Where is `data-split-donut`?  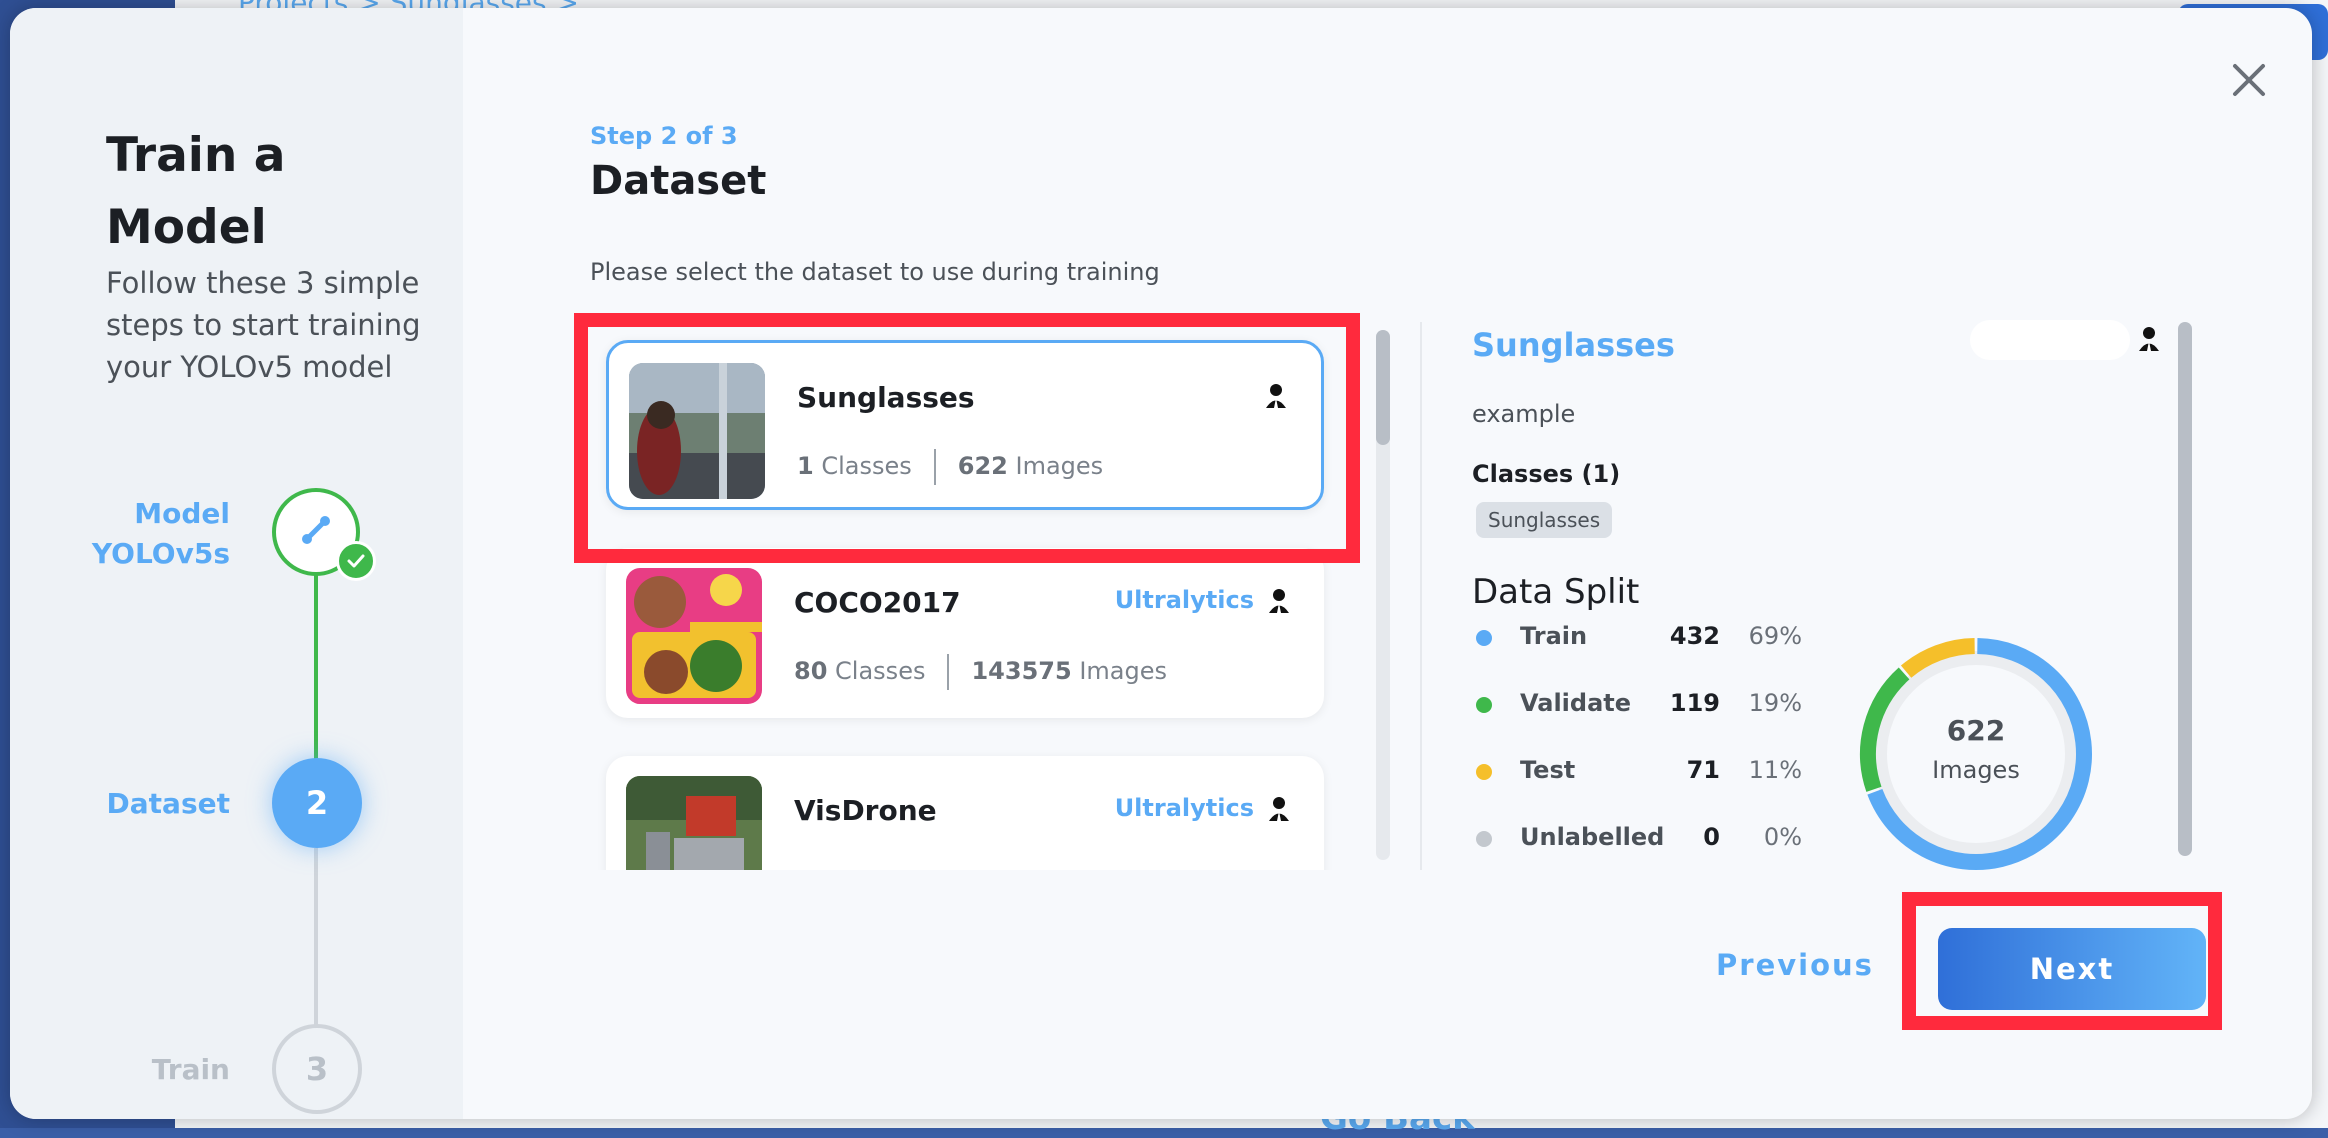
data-split-donut is located at coordinates (1976, 754).